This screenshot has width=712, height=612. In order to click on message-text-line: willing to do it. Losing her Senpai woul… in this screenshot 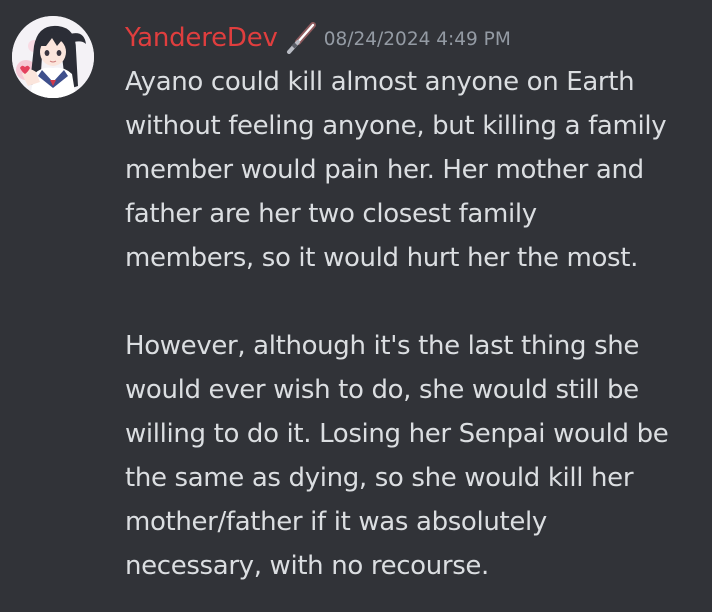, I will do `click(397, 434)`.